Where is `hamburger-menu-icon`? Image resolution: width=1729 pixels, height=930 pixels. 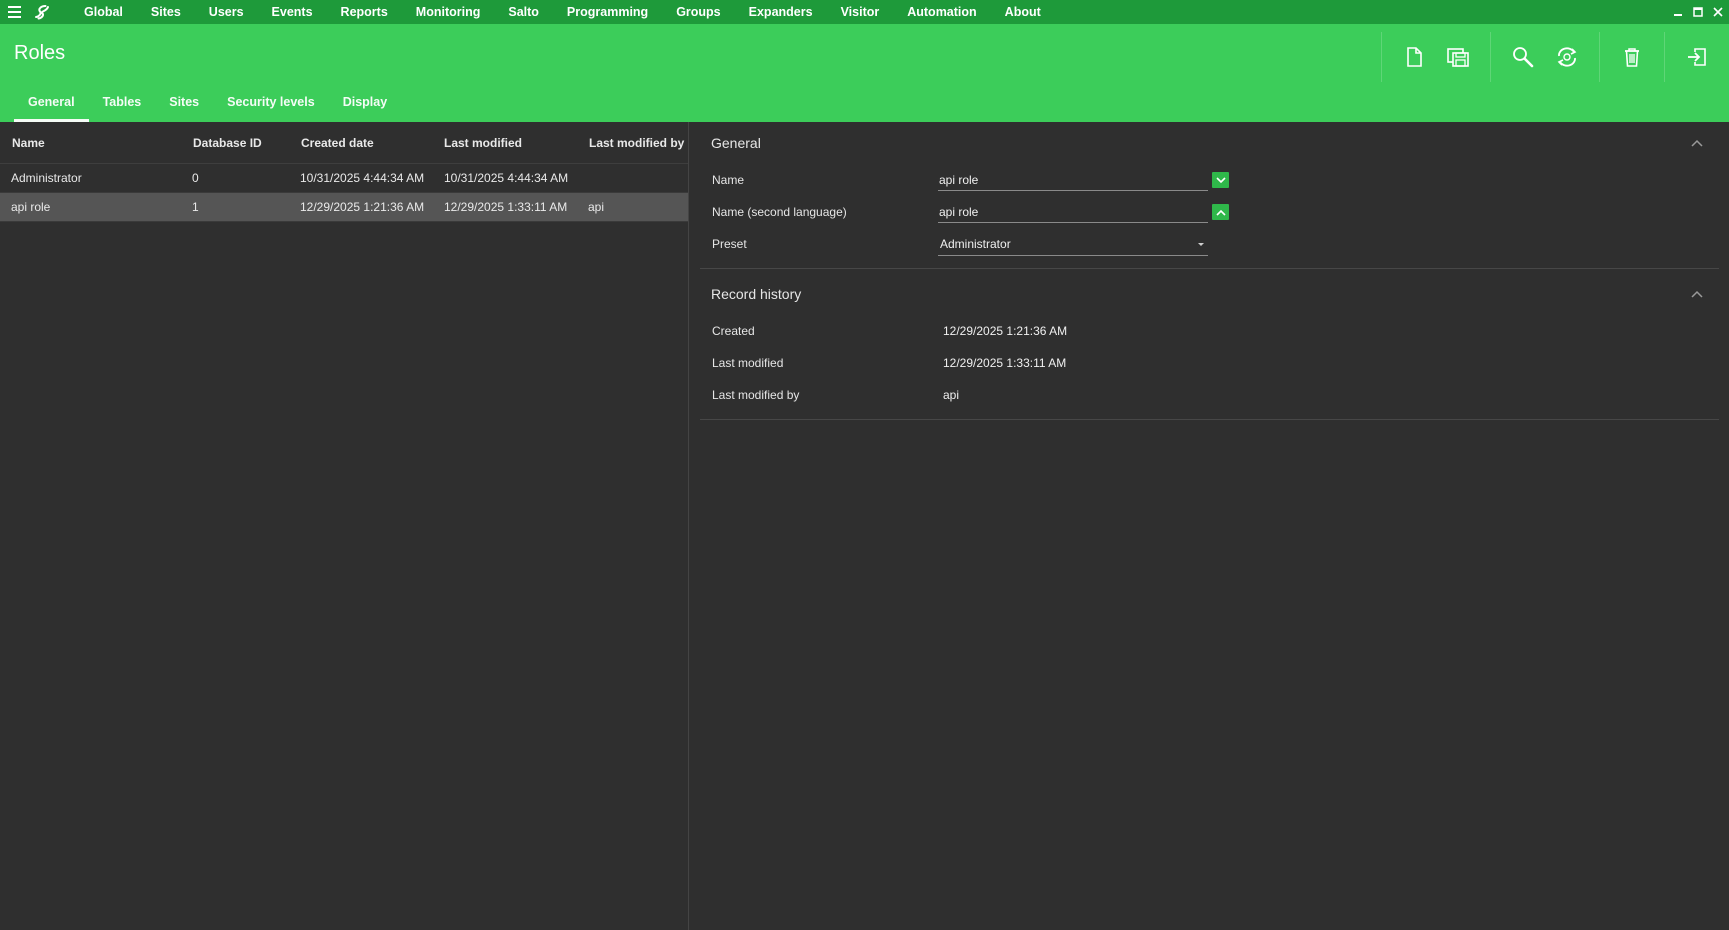 hamburger-menu-icon is located at coordinates (14, 12).